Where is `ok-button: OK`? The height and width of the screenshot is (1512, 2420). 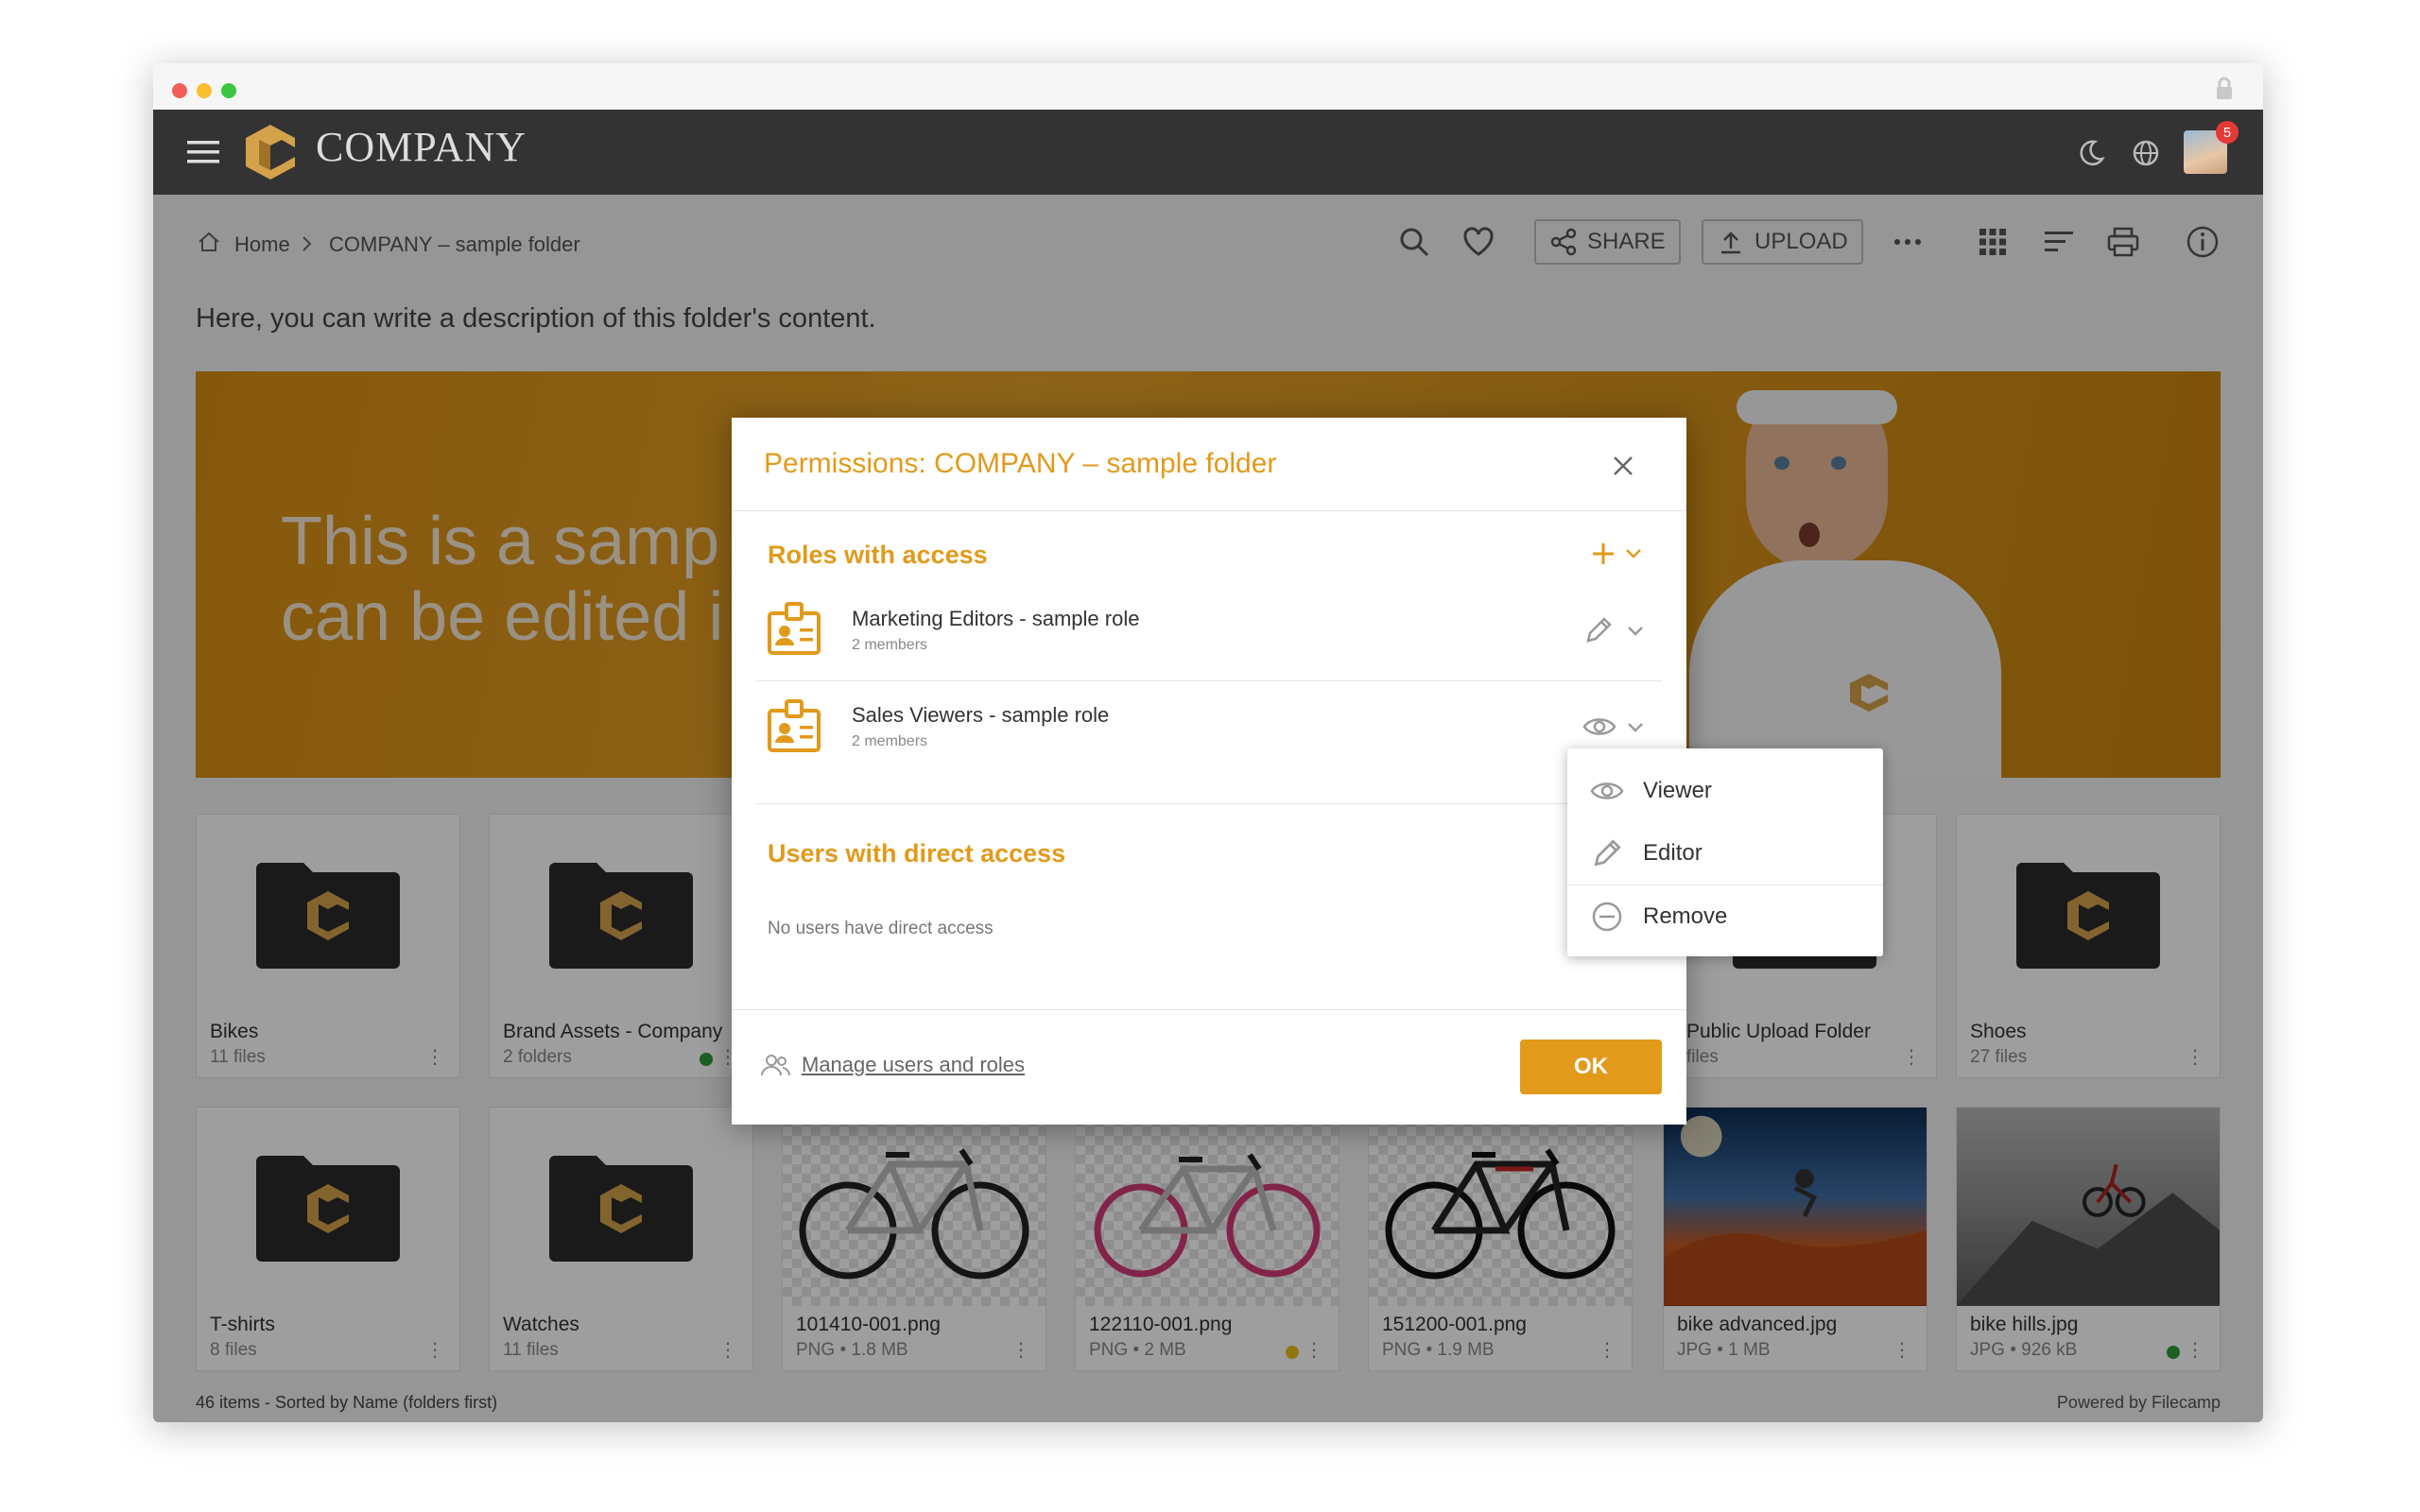
ok-button: OK is located at coordinates (1591, 1067).